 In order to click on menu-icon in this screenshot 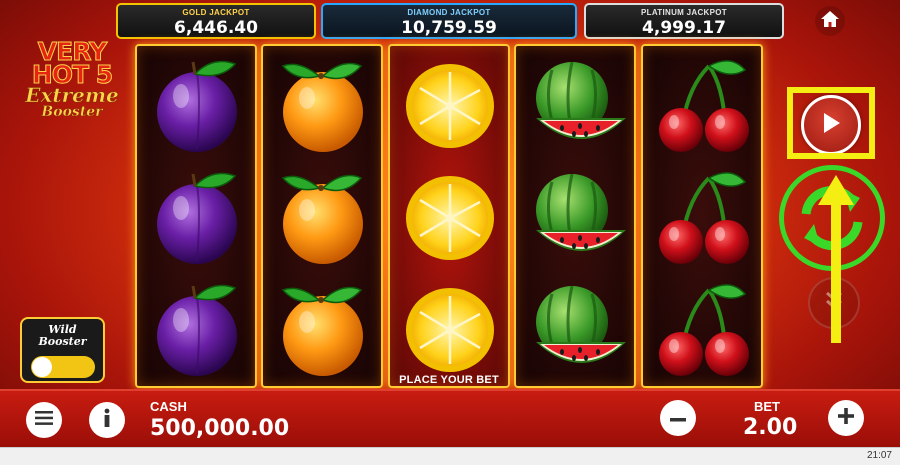, I will do `click(44, 420)`.